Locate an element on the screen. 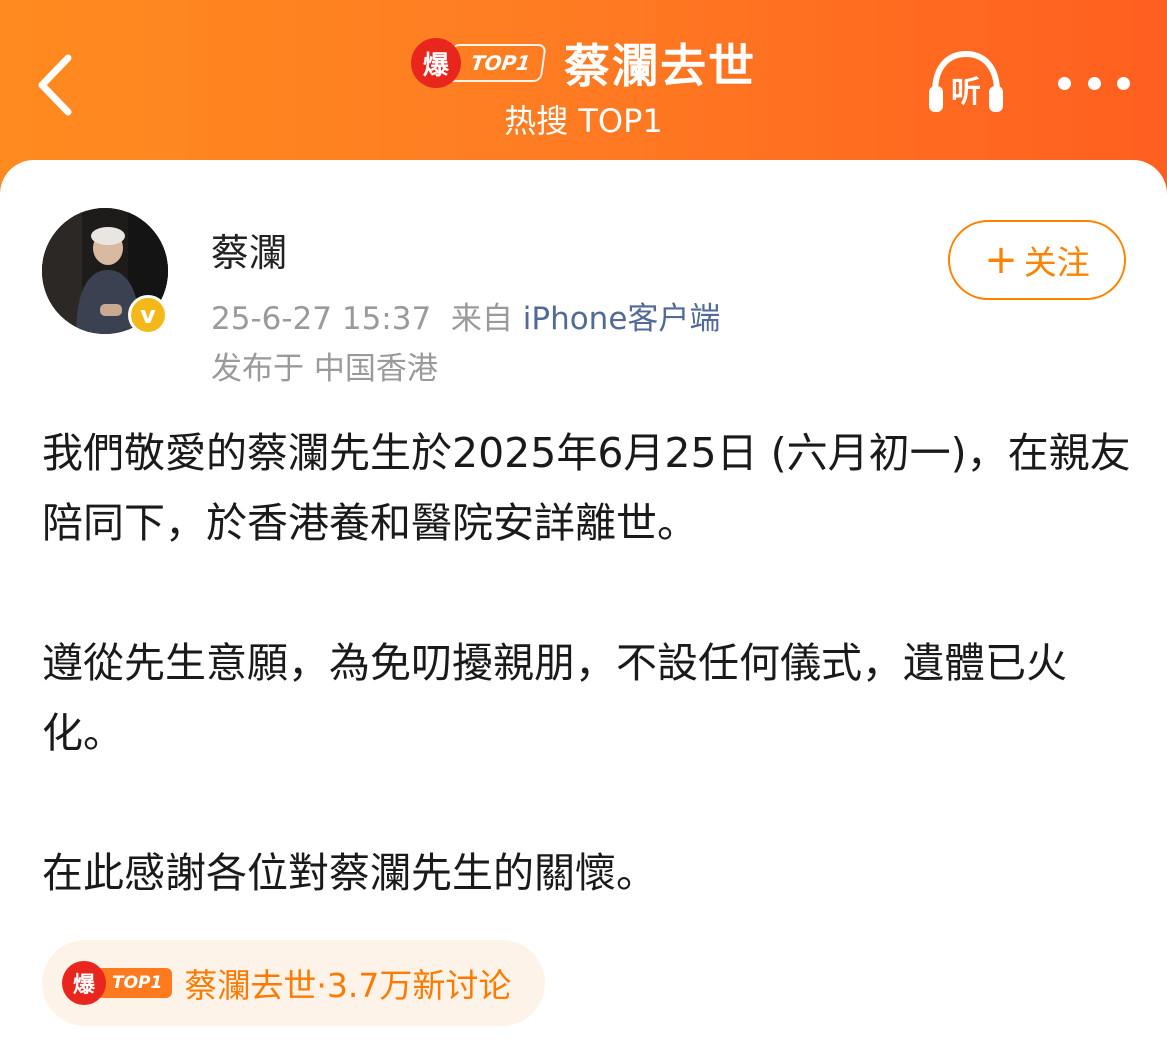 The image size is (1167, 1052). hot-top1-badge: 爆 TOP1 is located at coordinates (478, 63).